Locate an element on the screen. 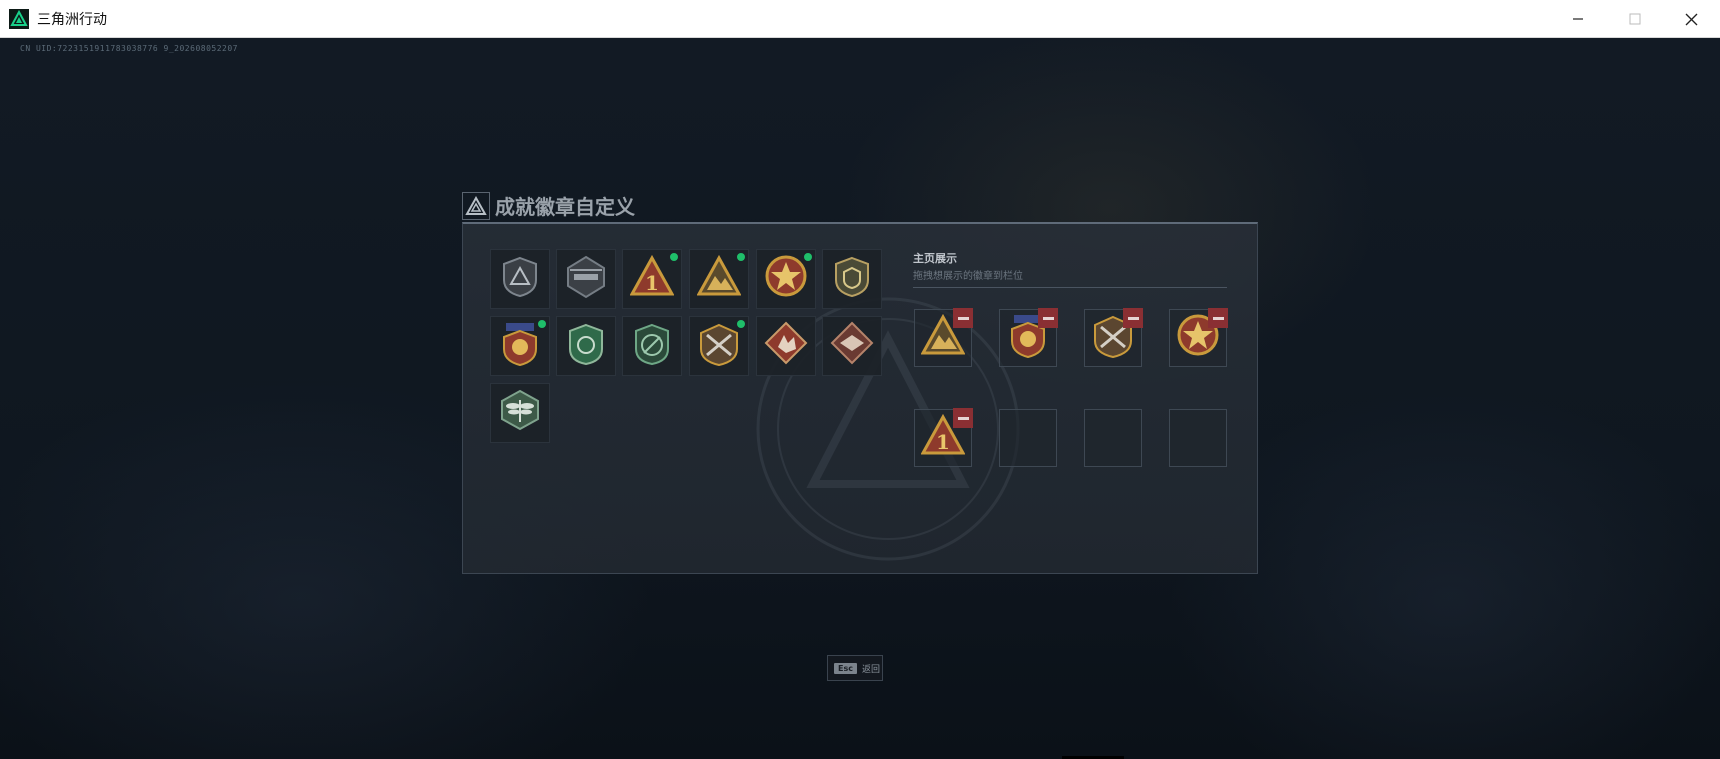 This screenshot has height=759, width=1720. maximize-button is located at coordinates (1634, 19).